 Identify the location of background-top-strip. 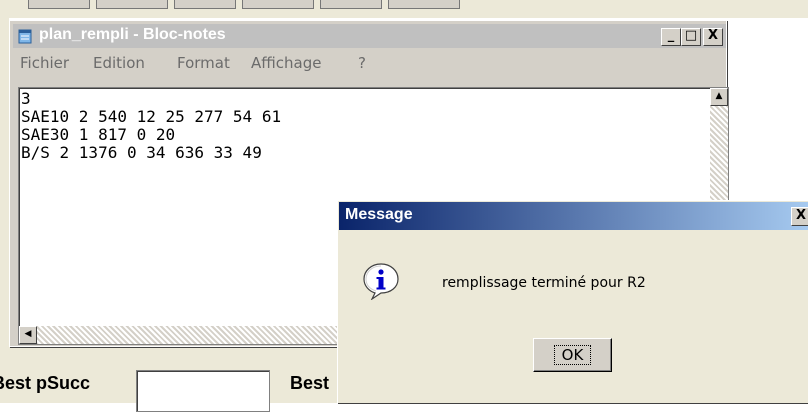
(404, 9).